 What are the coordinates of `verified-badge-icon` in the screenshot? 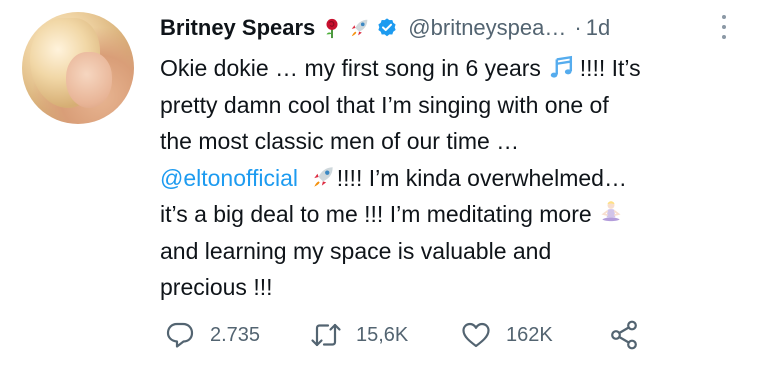 It's located at (387, 27).